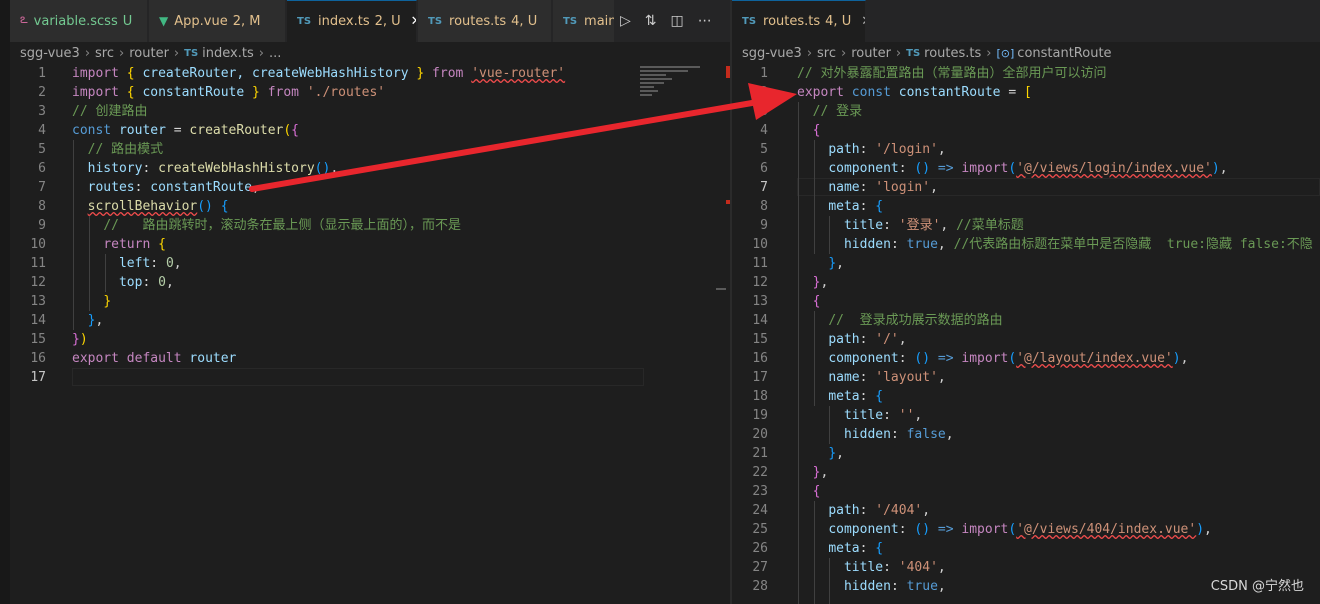 The height and width of the screenshot is (604, 1320). Describe the element at coordinates (502, 146) in the screenshot. I see `arrow-shaft` at that location.